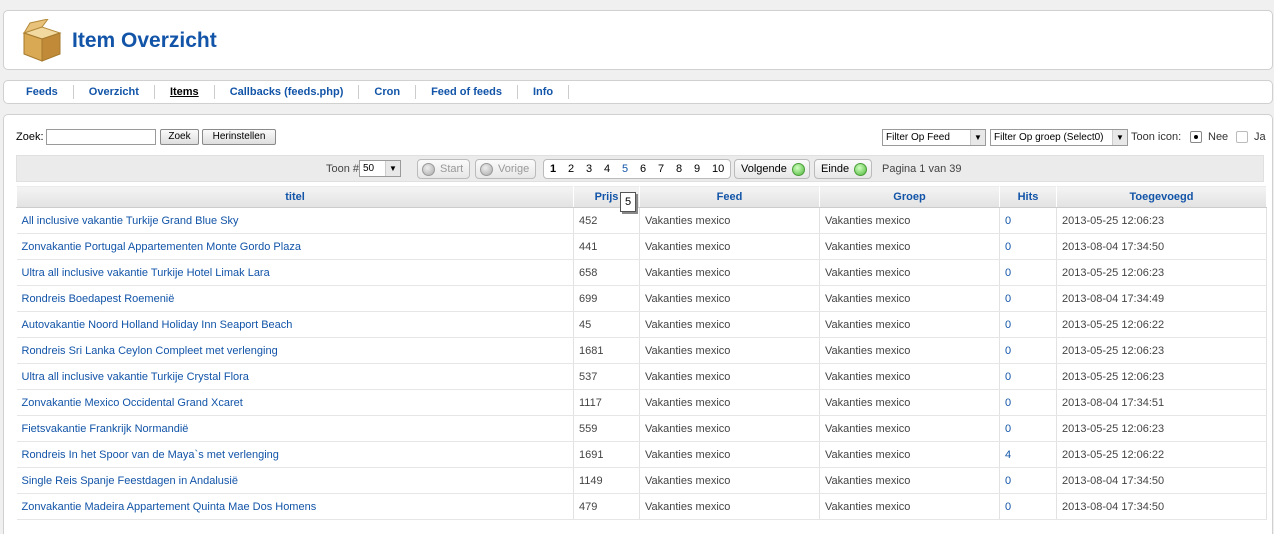 The height and width of the screenshot is (534, 1274). Describe the element at coordinates (577, 169) in the screenshot. I see `page-link: 2` at that location.